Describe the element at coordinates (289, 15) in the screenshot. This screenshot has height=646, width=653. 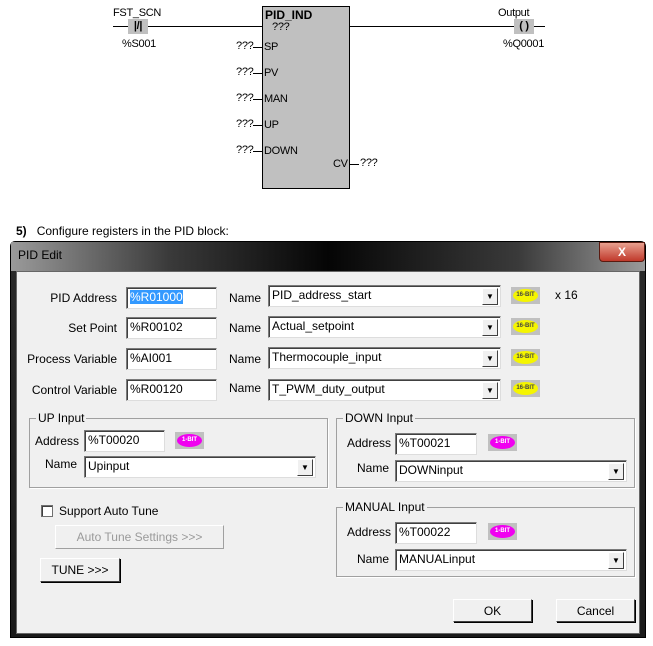
I see `block-name: PID_IND` at that location.